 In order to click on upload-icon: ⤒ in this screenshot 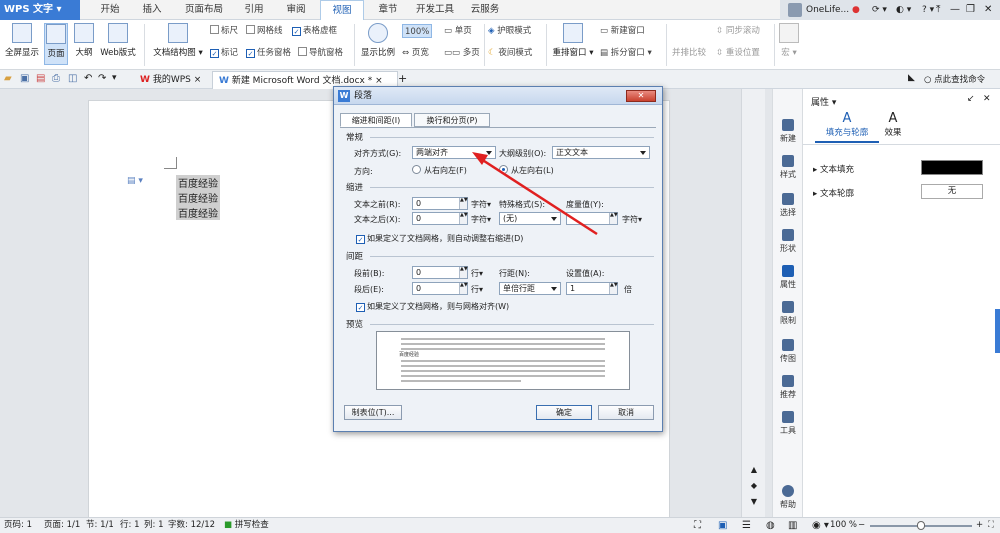, I will do `click(938, 10)`.